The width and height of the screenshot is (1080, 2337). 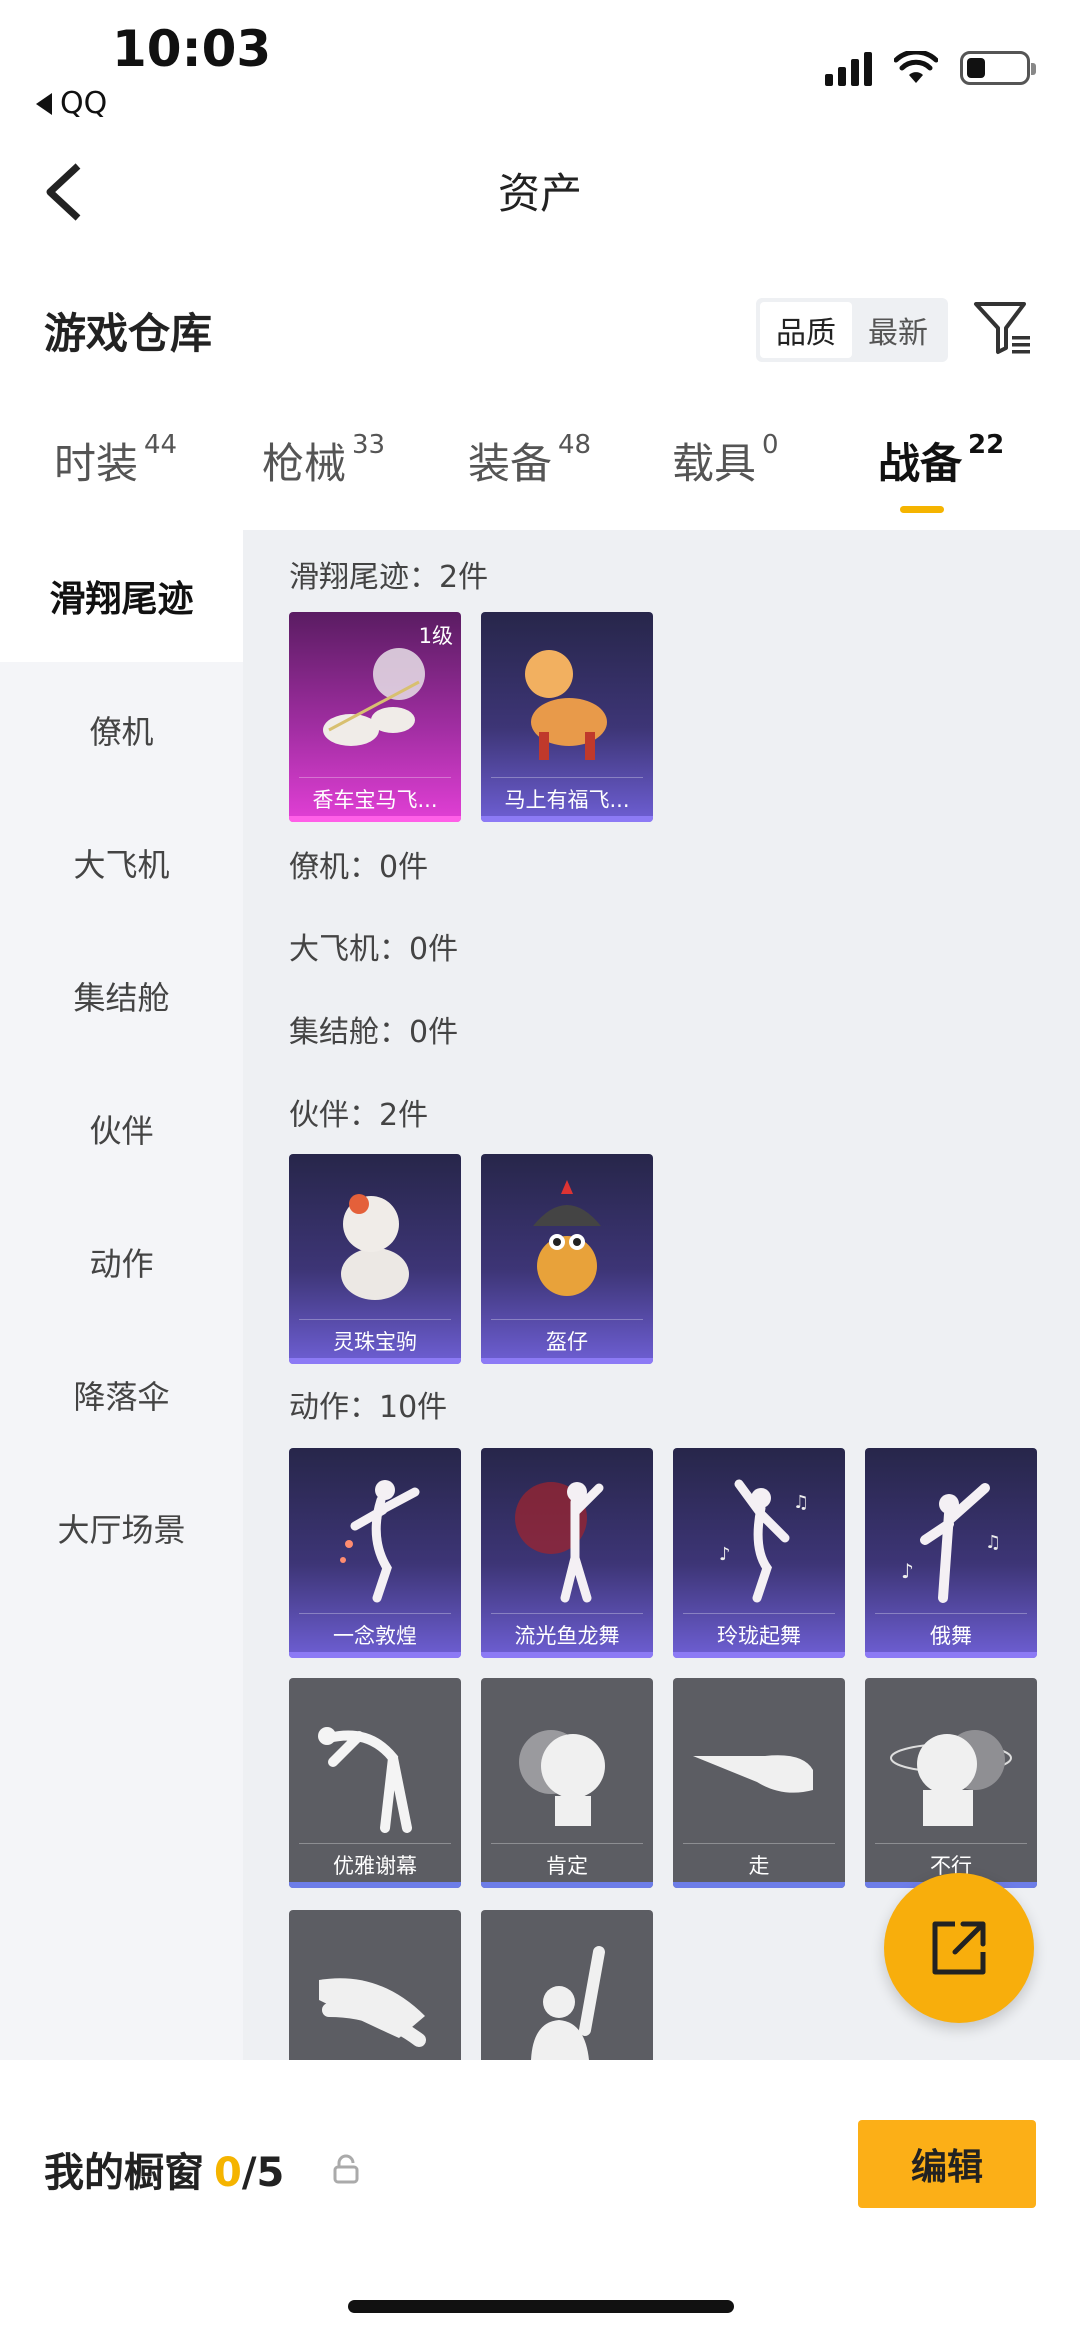 What do you see at coordinates (759, 1636) in the screenshot?
I see `item-name: 玲珑起舞` at bounding box center [759, 1636].